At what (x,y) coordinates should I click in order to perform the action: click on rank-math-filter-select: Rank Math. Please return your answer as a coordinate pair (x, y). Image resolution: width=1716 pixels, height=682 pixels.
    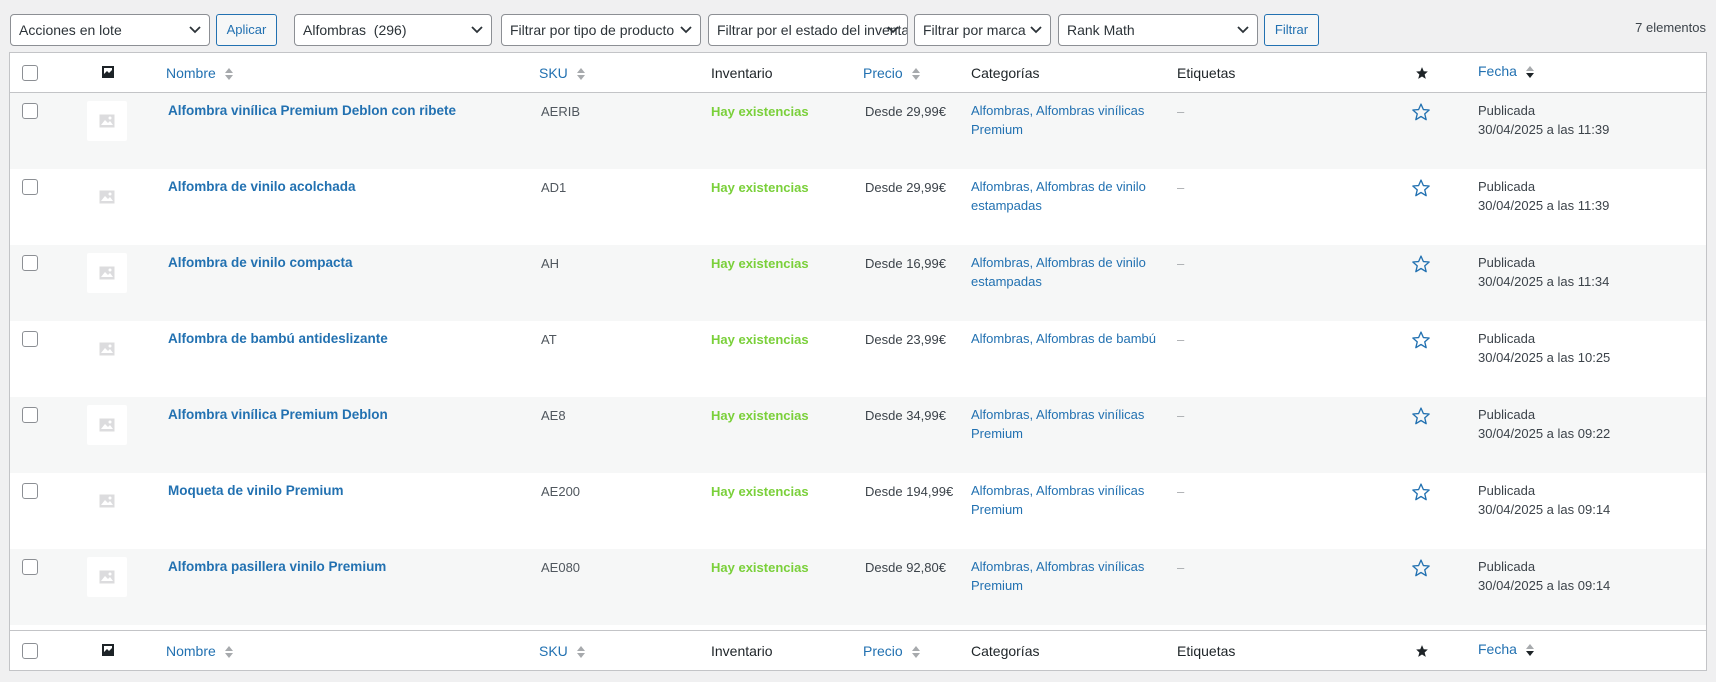
    Looking at the image, I should click on (1158, 30).